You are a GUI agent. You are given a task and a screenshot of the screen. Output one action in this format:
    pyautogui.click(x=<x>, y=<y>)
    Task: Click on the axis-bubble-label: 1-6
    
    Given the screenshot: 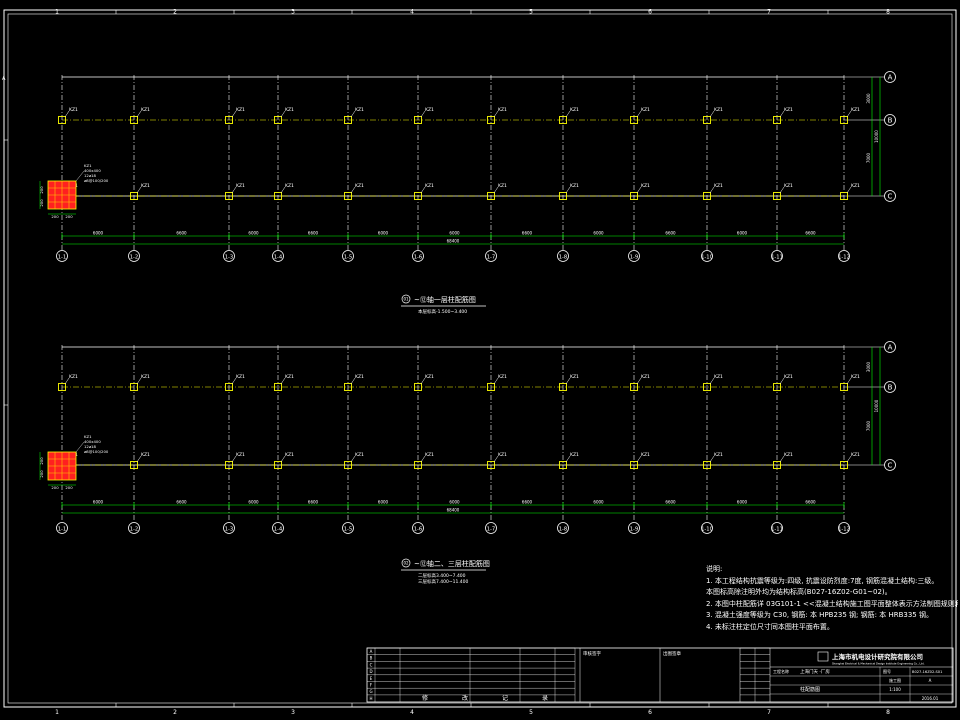 What is the action you would take?
    pyautogui.click(x=418, y=529)
    